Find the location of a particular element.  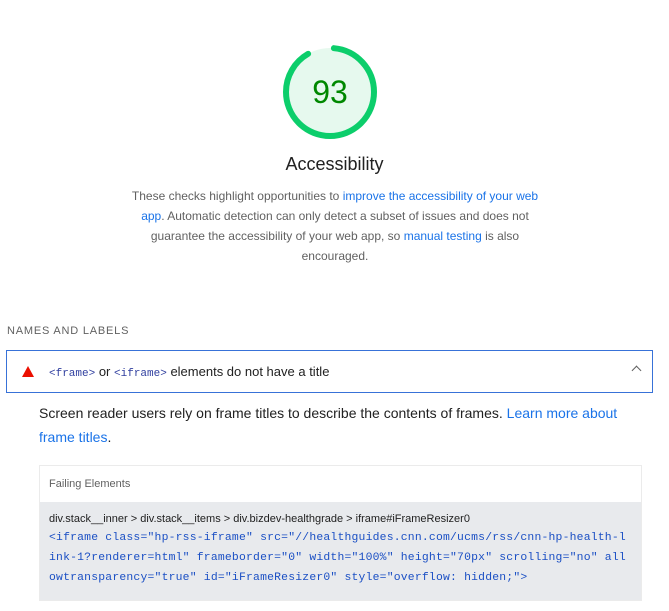

audit-title-or: or is located at coordinates (105, 371).